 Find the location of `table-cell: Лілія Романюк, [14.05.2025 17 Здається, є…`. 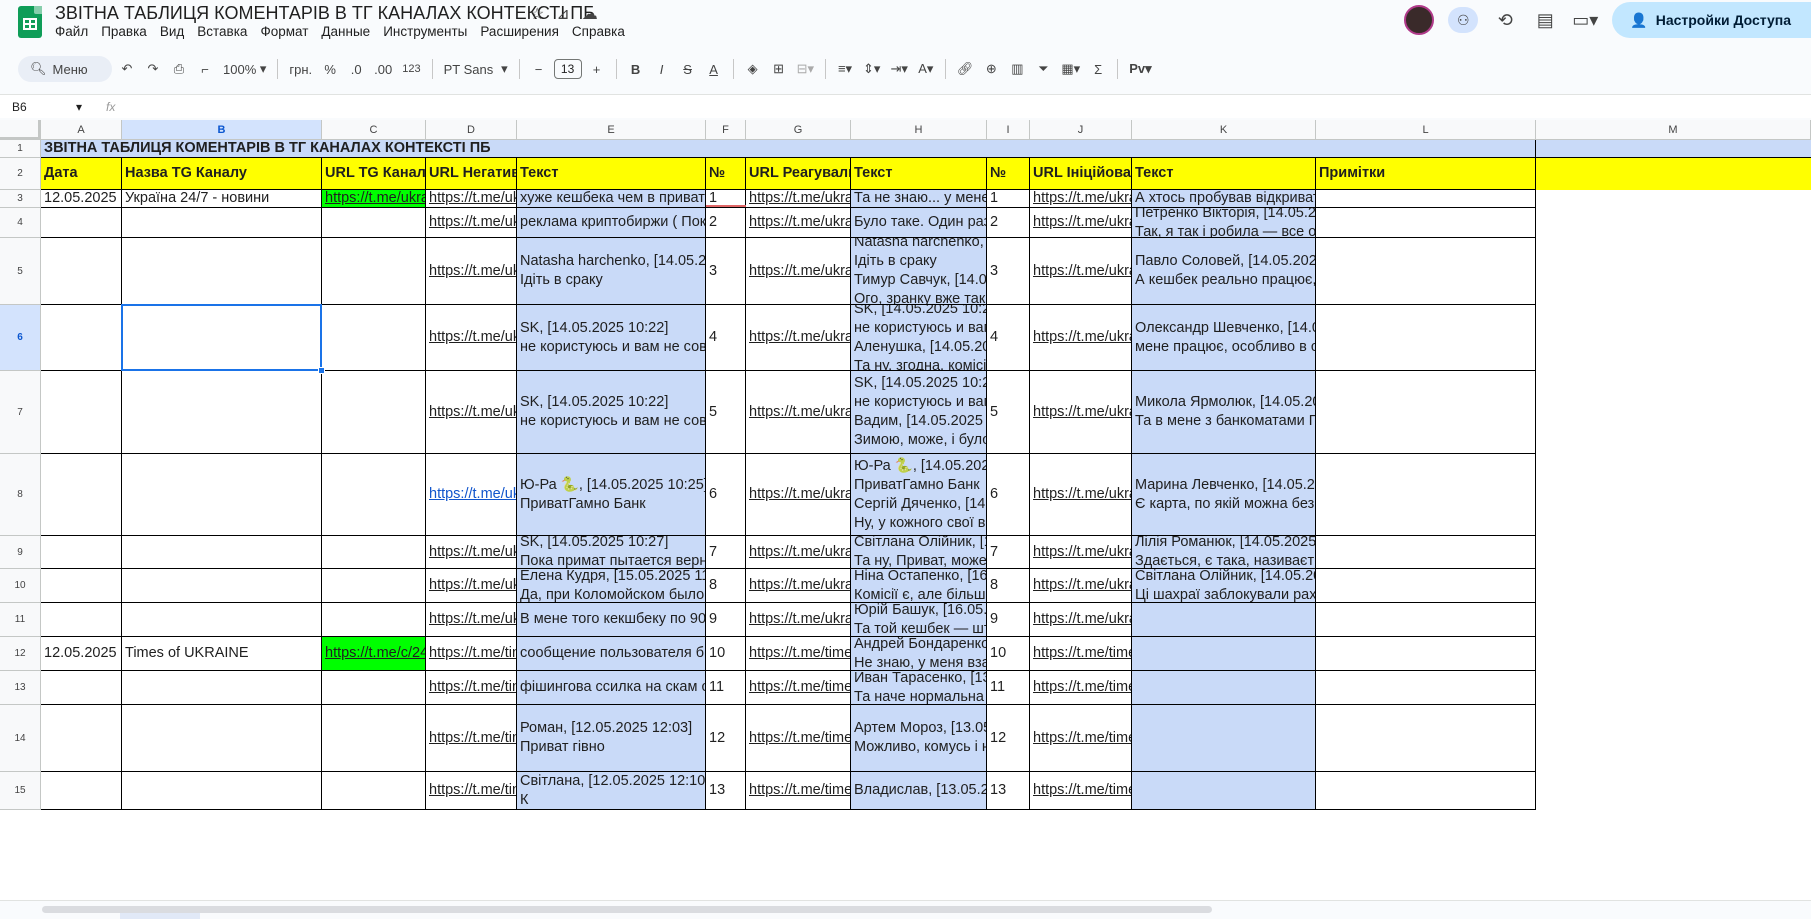

table-cell: Лілія Романюк, [14.05.2025 17 Здається, є… is located at coordinates (1224, 552).